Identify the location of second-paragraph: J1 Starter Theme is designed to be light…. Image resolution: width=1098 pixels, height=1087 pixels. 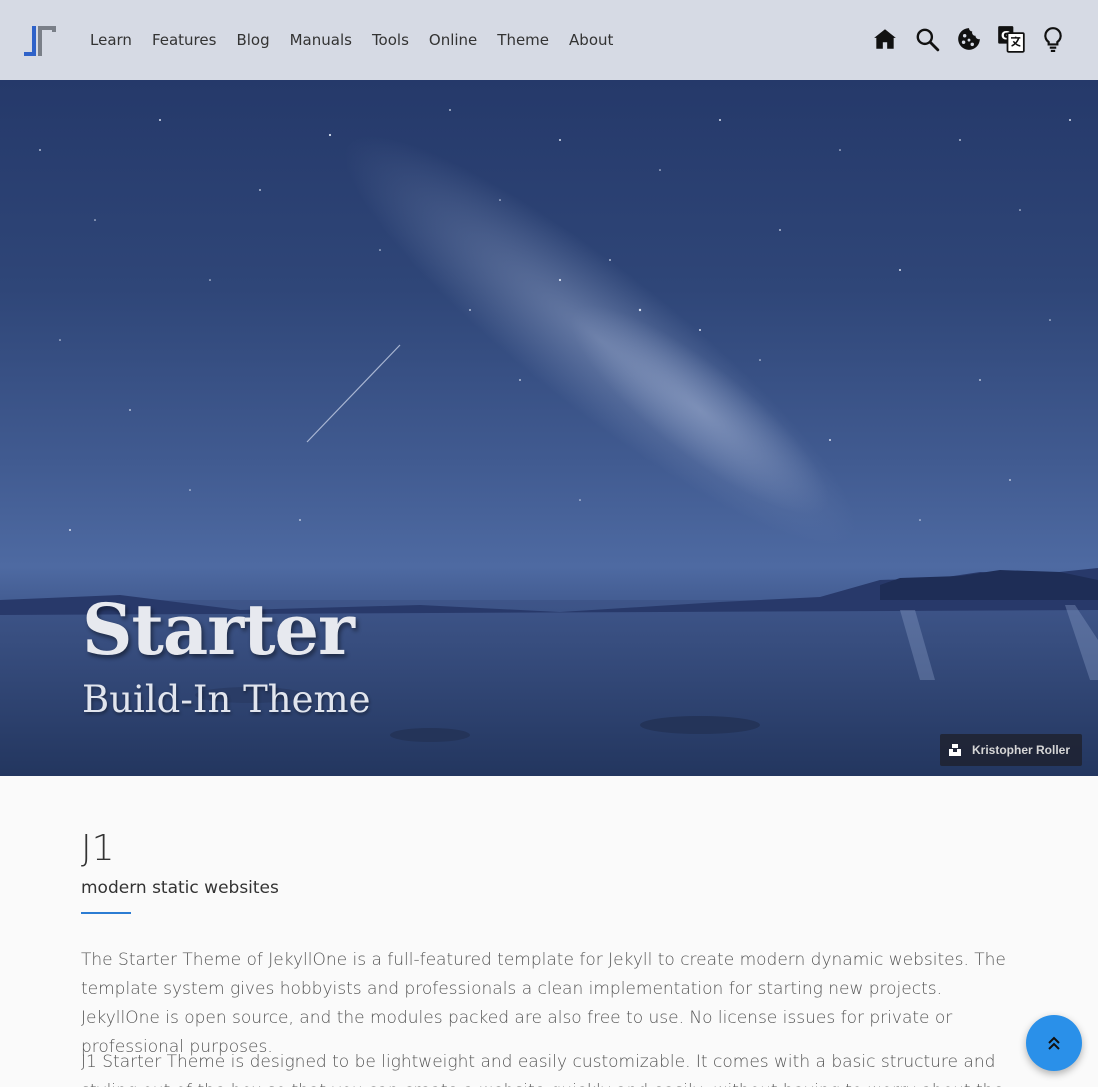
(542, 1069).